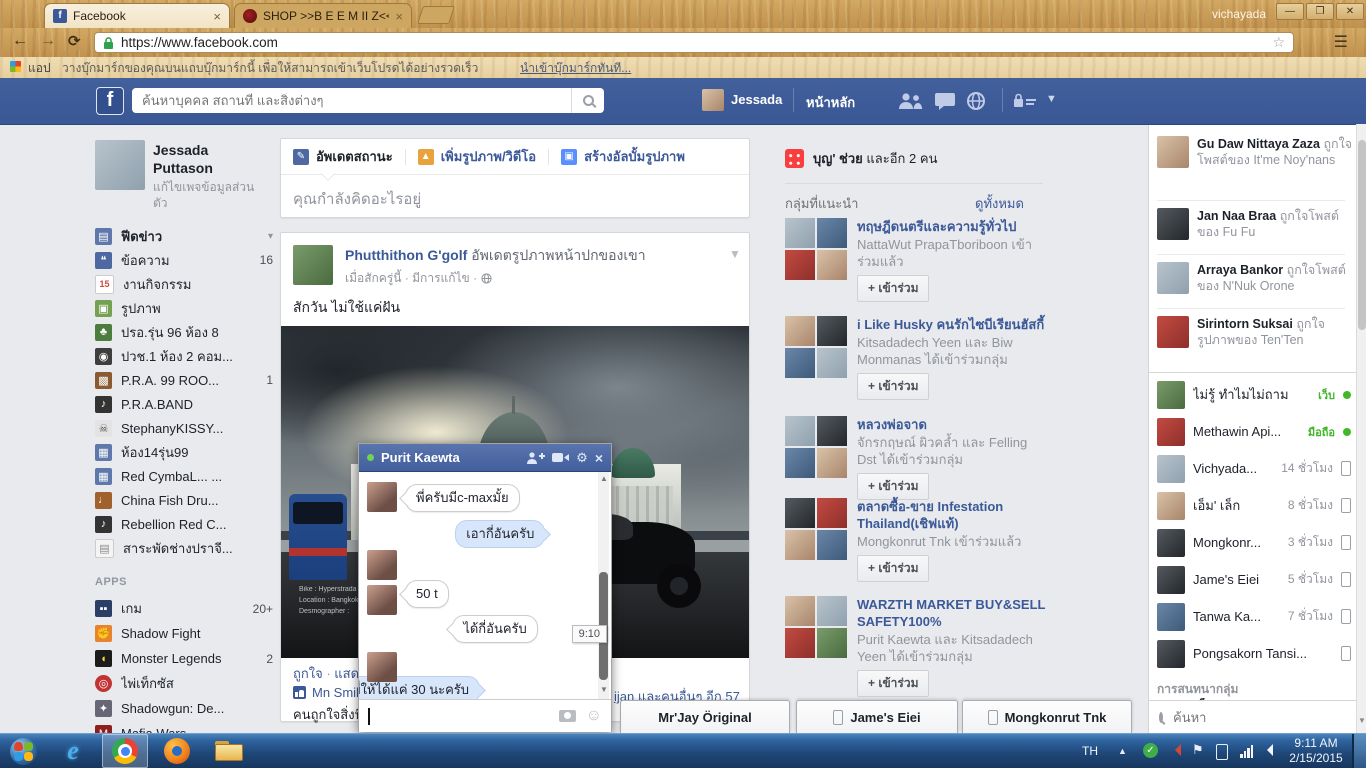  Describe the element at coordinates (308, 673) in the screenshot. I see `like-link: ถูกใจ` at that location.